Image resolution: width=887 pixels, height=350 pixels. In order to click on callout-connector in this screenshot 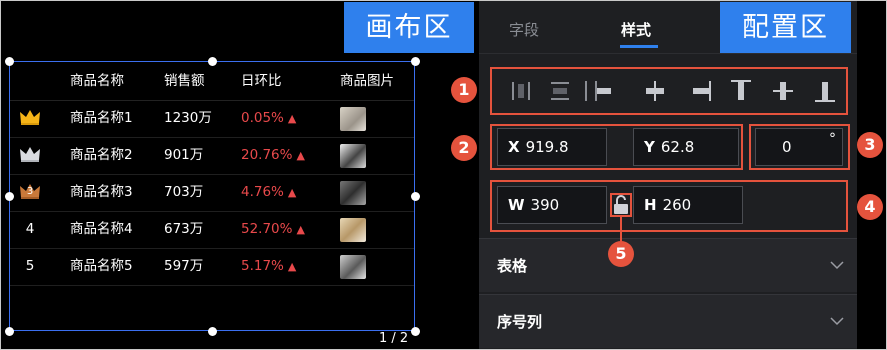, I will do `click(621, 230)`.